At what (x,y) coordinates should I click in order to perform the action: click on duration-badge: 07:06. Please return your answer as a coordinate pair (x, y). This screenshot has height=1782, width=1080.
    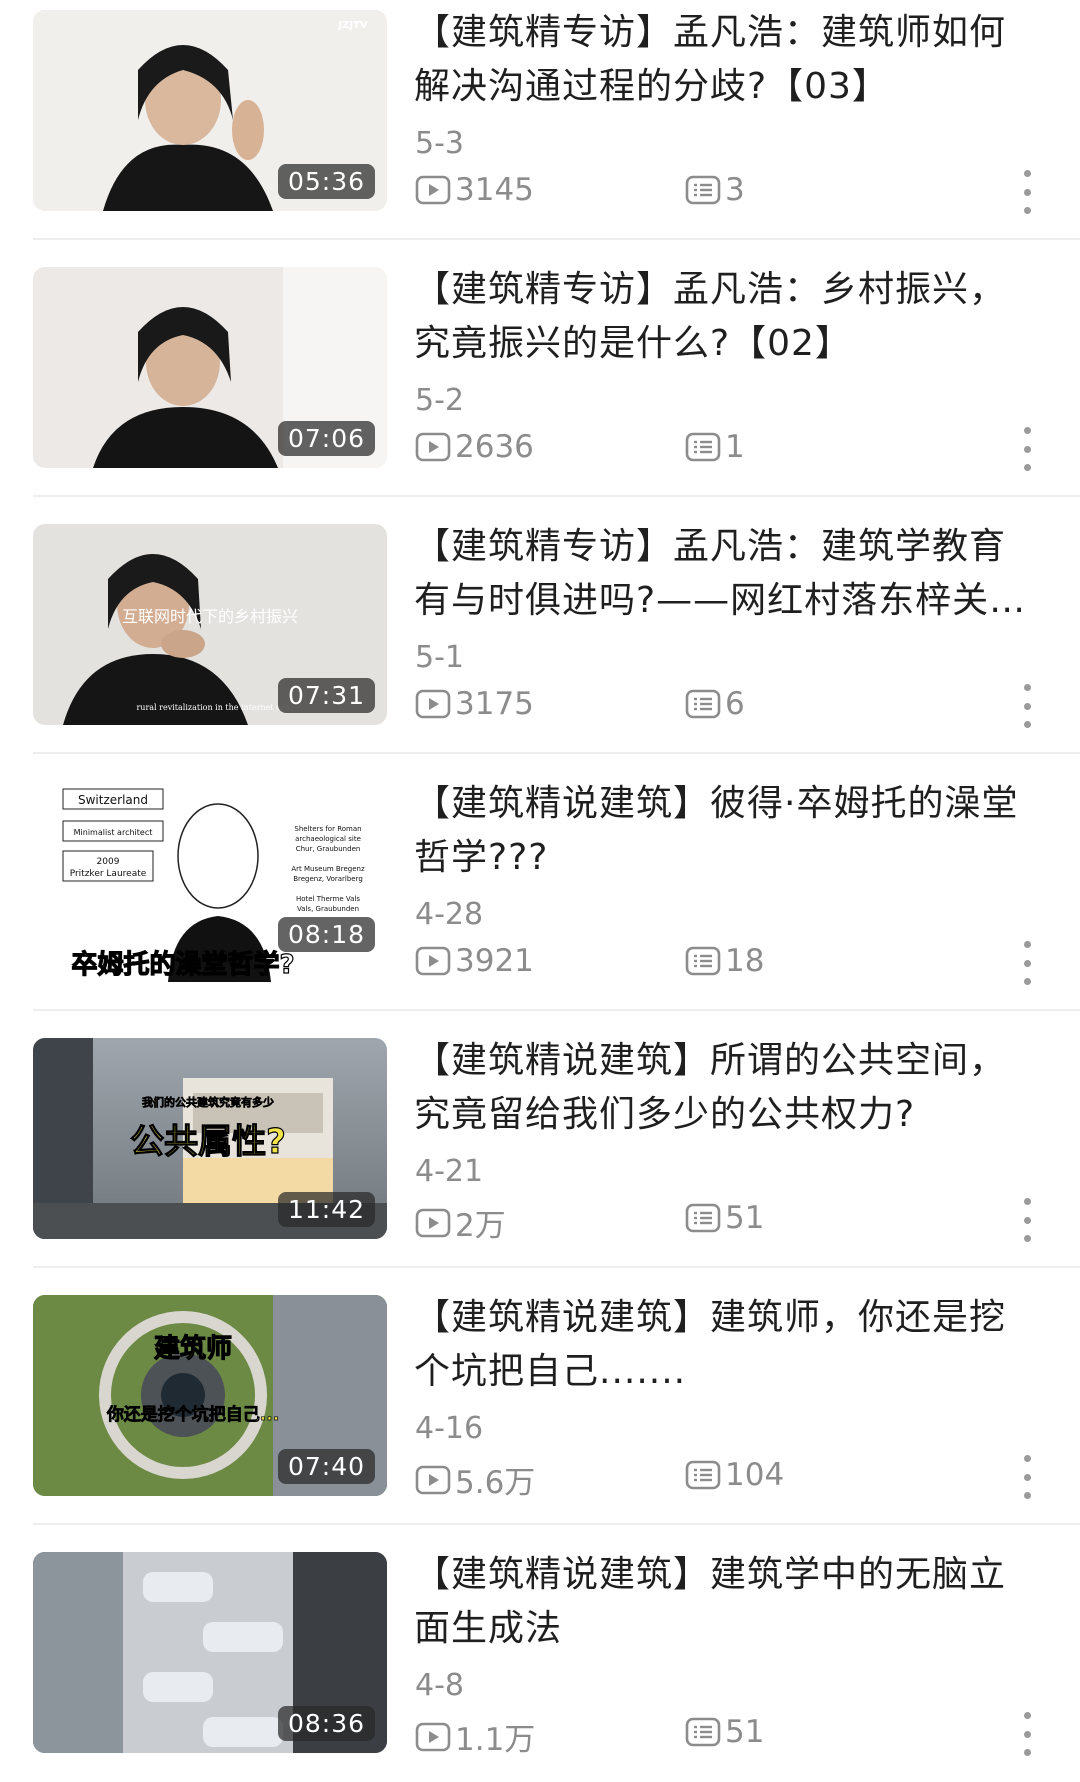
    Looking at the image, I should click on (326, 438).